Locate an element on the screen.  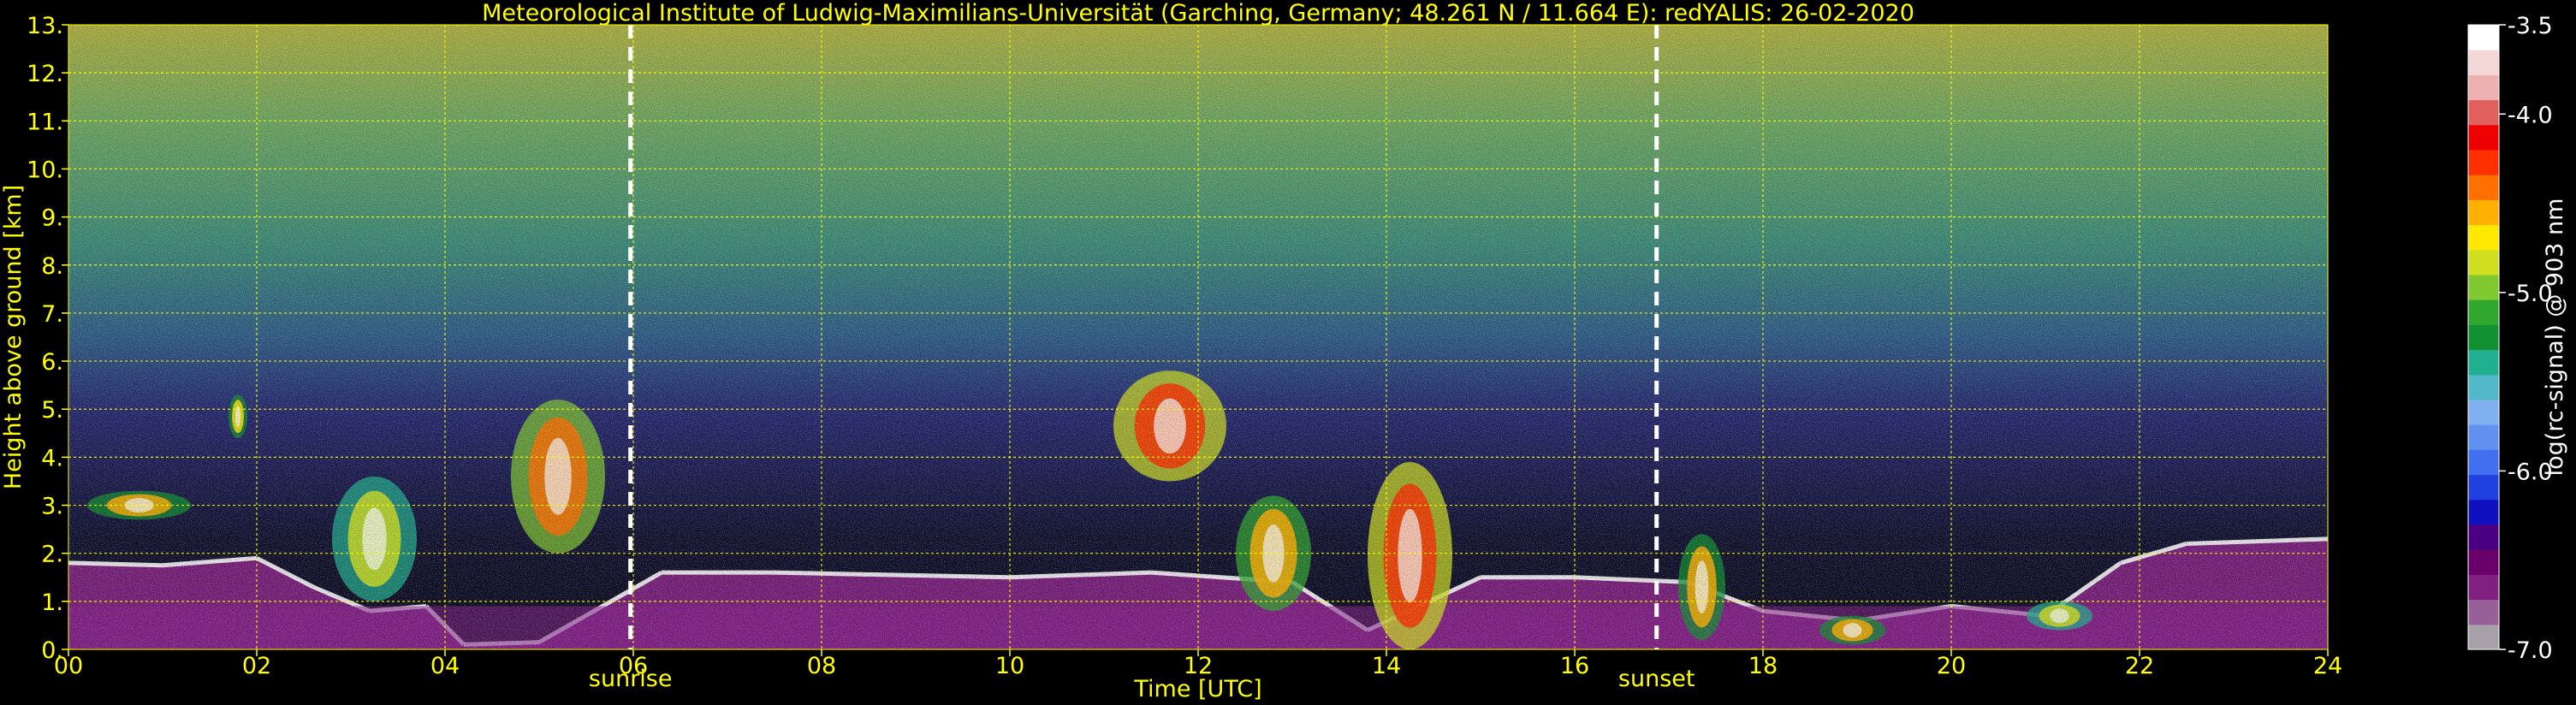
y-tick-label: 5. is located at coordinates (52, 410).